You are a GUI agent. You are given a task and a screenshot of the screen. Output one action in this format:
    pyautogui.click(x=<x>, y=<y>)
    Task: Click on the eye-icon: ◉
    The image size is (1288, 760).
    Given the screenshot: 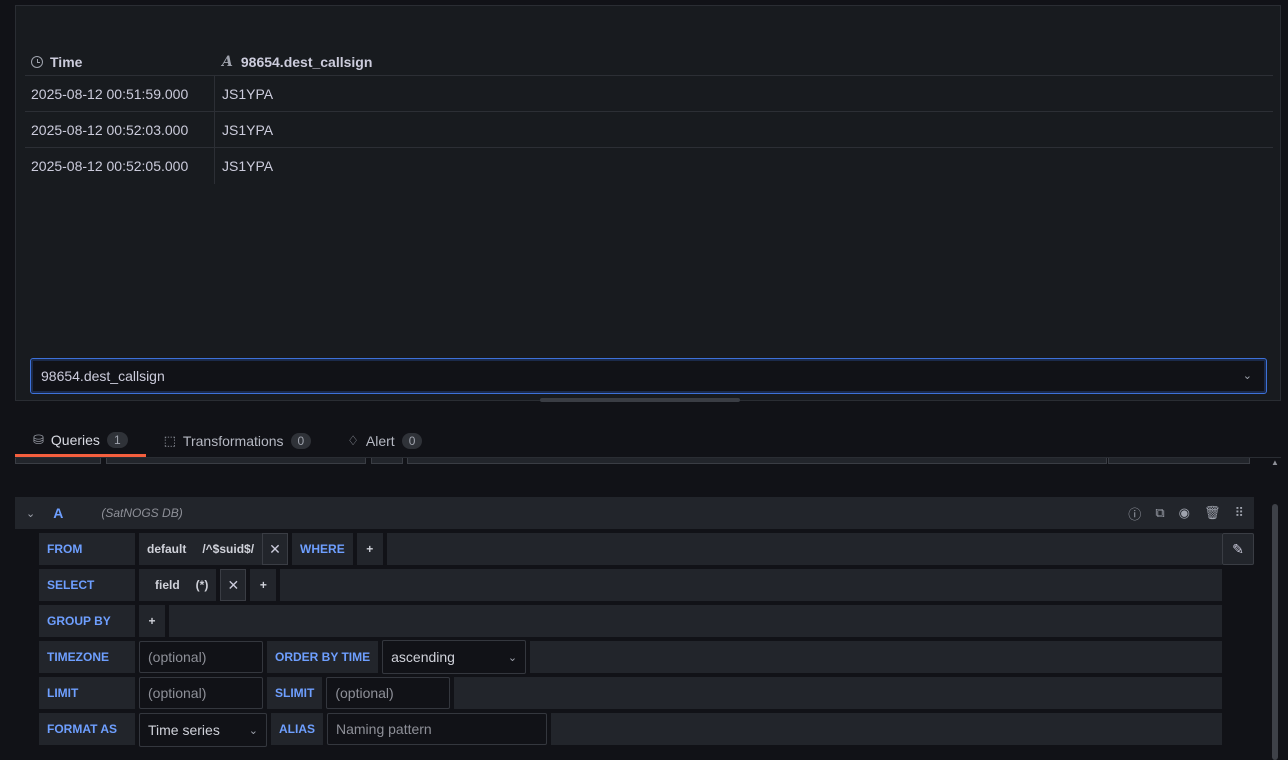 What is the action you would take?
    pyautogui.click(x=1184, y=513)
    